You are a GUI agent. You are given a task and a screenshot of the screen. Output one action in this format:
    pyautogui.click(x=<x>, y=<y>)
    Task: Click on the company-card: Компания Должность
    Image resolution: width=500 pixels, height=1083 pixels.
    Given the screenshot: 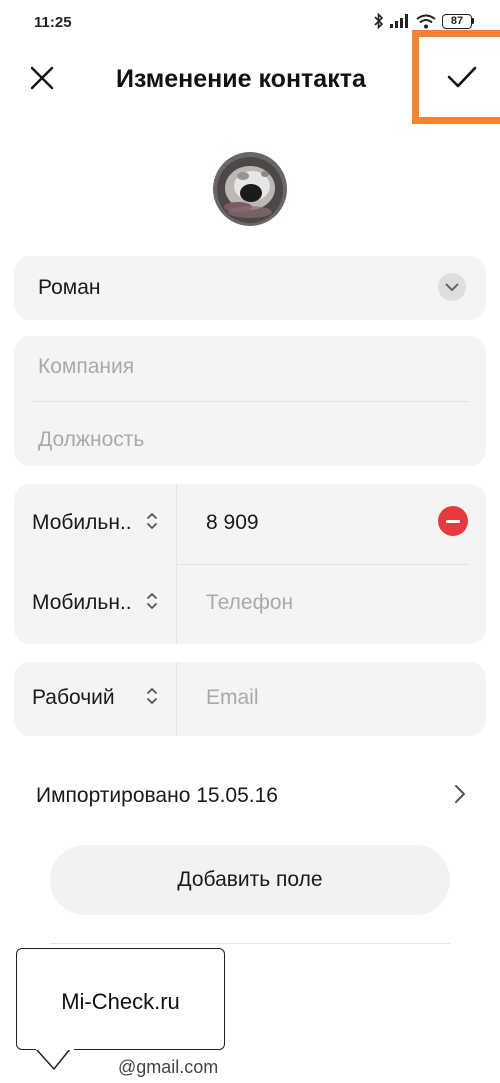 What is the action you would take?
    pyautogui.click(x=250, y=401)
    